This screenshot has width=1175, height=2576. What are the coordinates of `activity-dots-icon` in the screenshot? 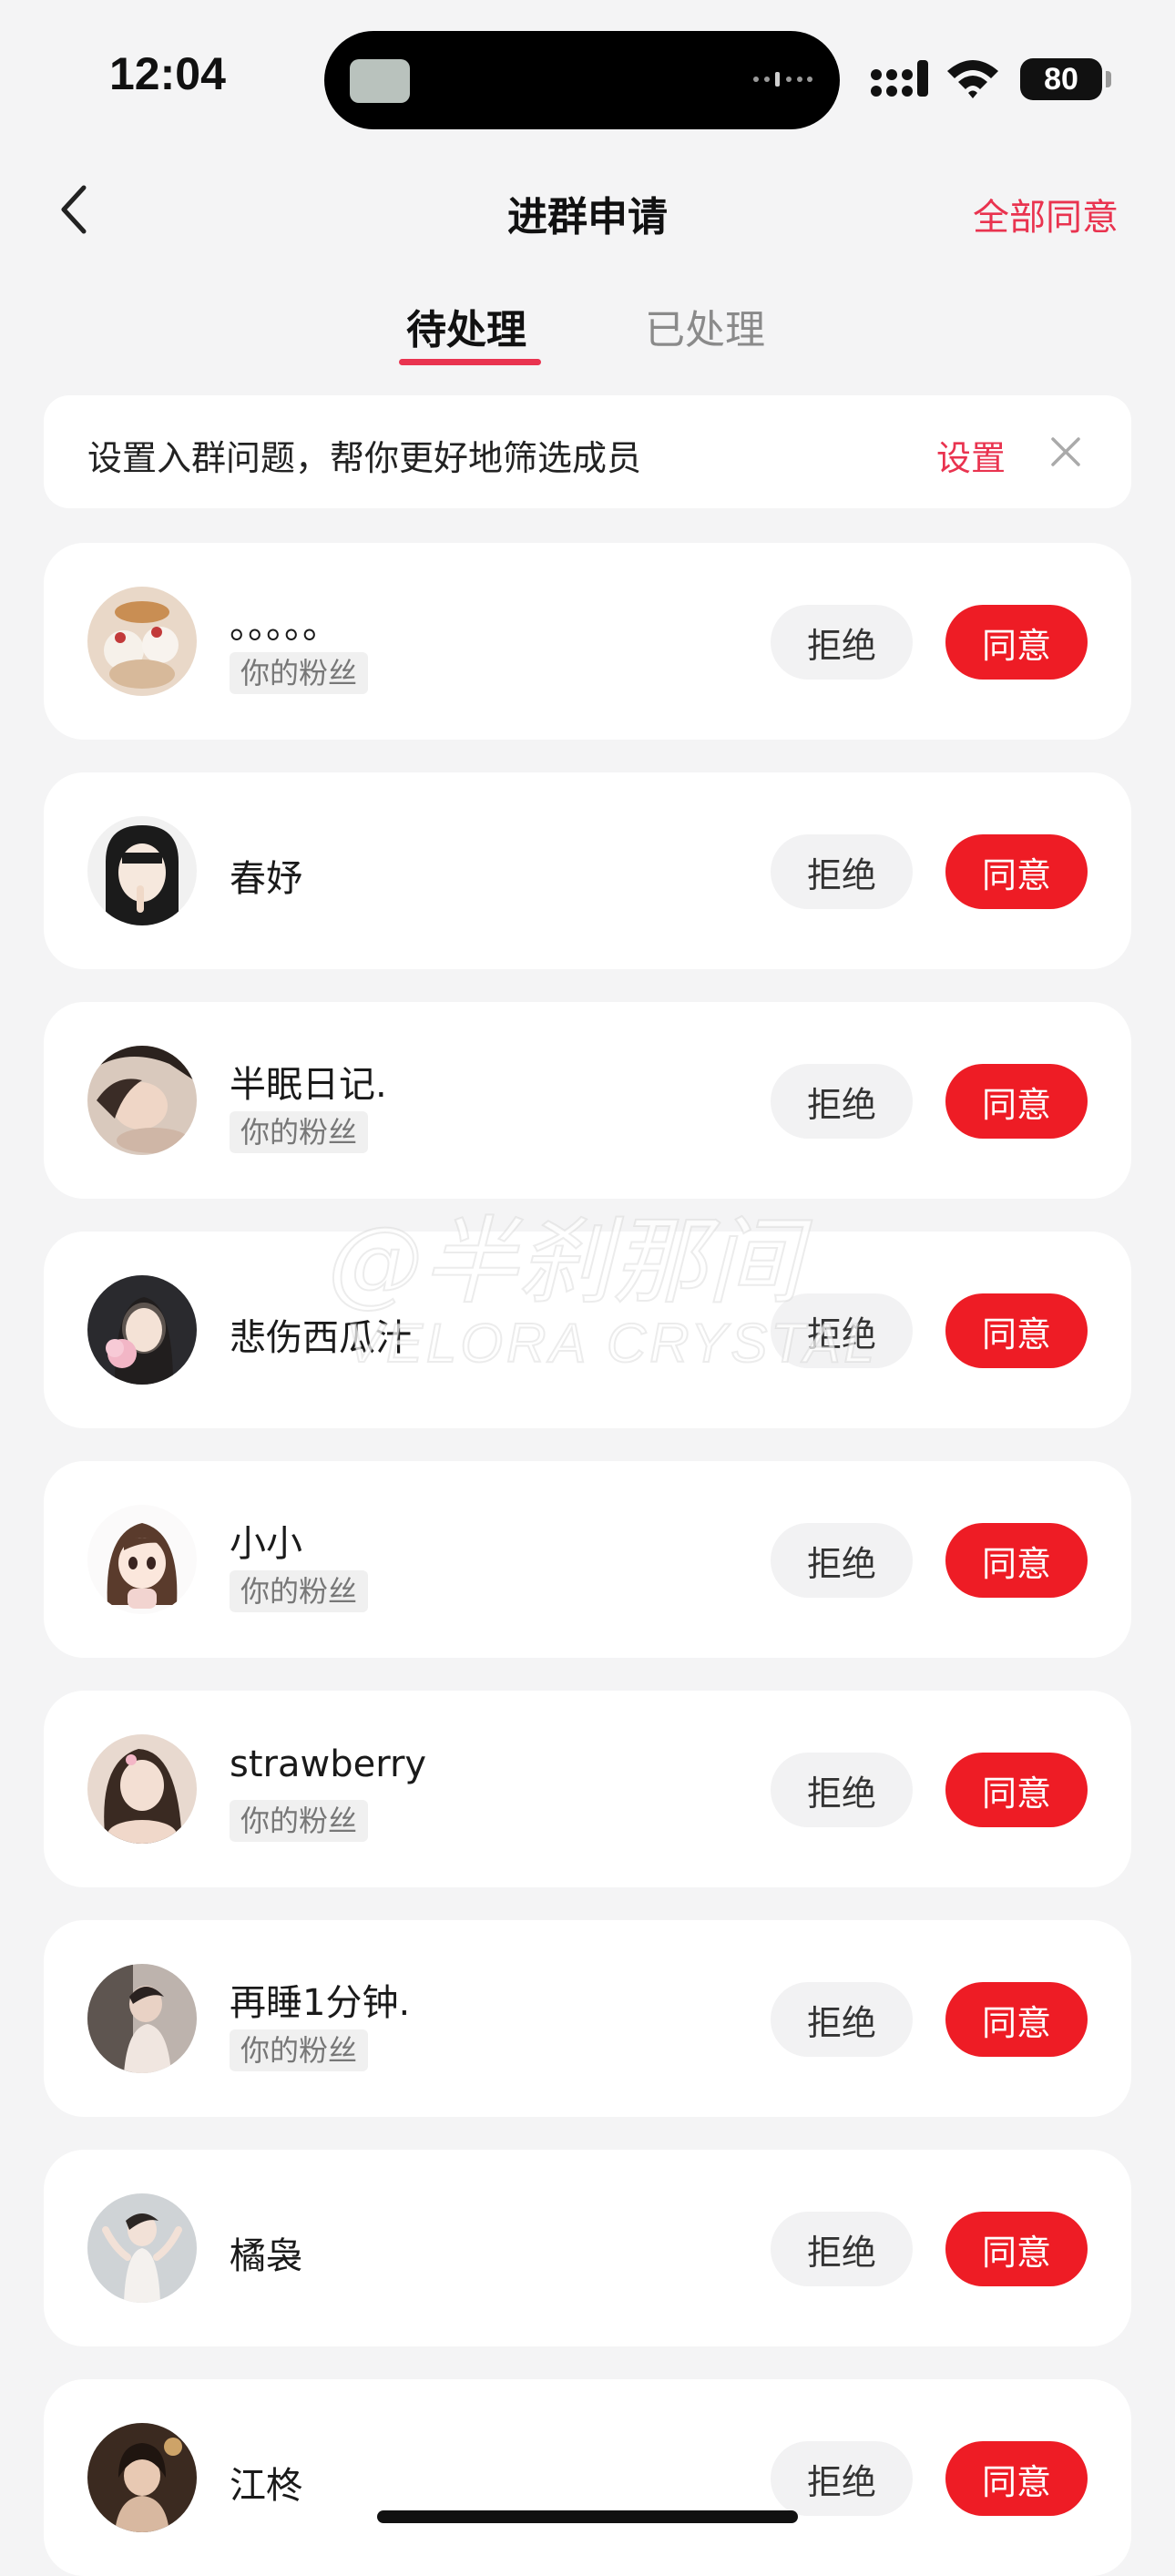 It's located at (782, 80).